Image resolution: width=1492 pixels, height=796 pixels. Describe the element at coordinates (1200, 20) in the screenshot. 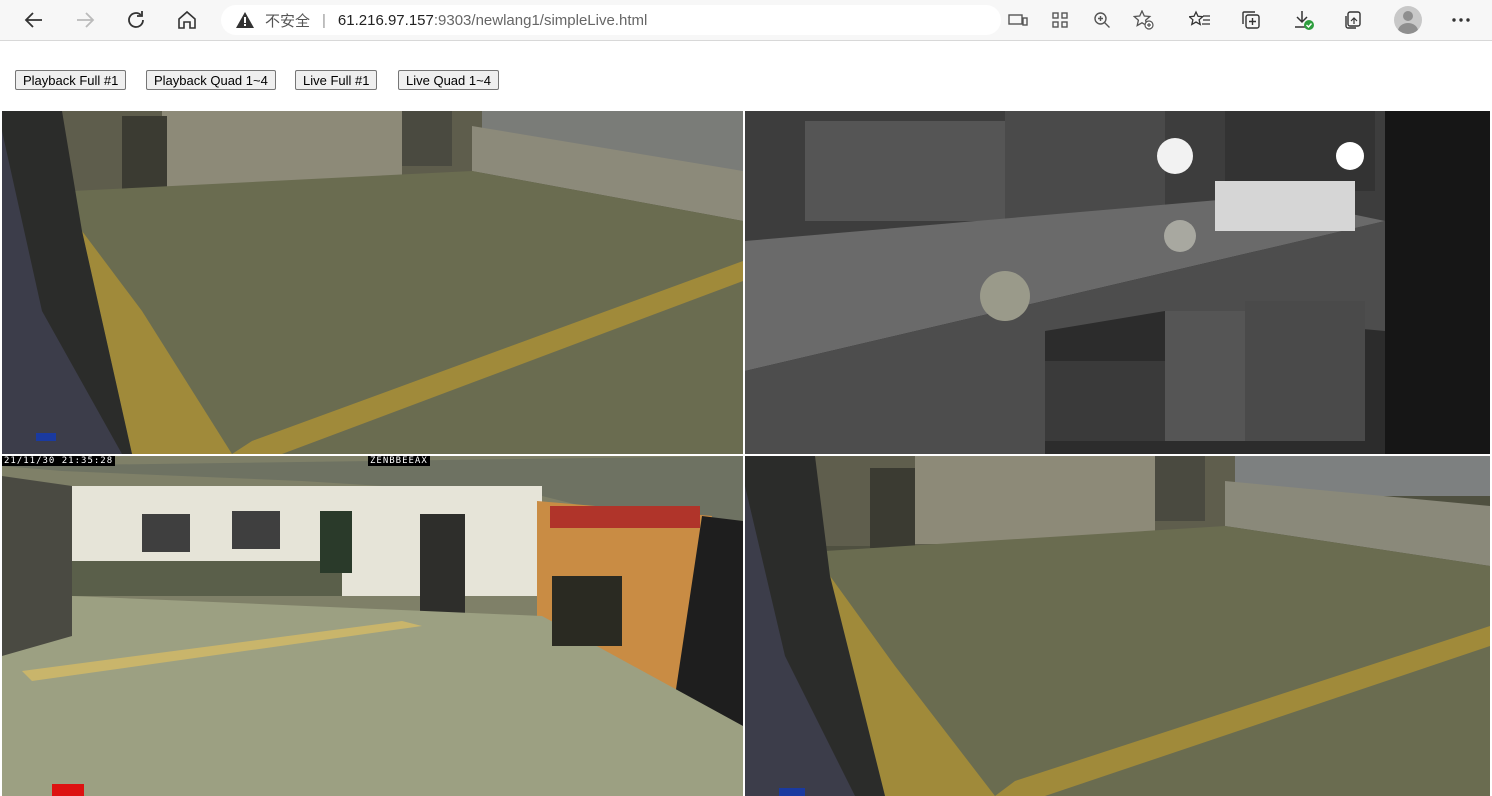

I see `favorites-icon` at that location.